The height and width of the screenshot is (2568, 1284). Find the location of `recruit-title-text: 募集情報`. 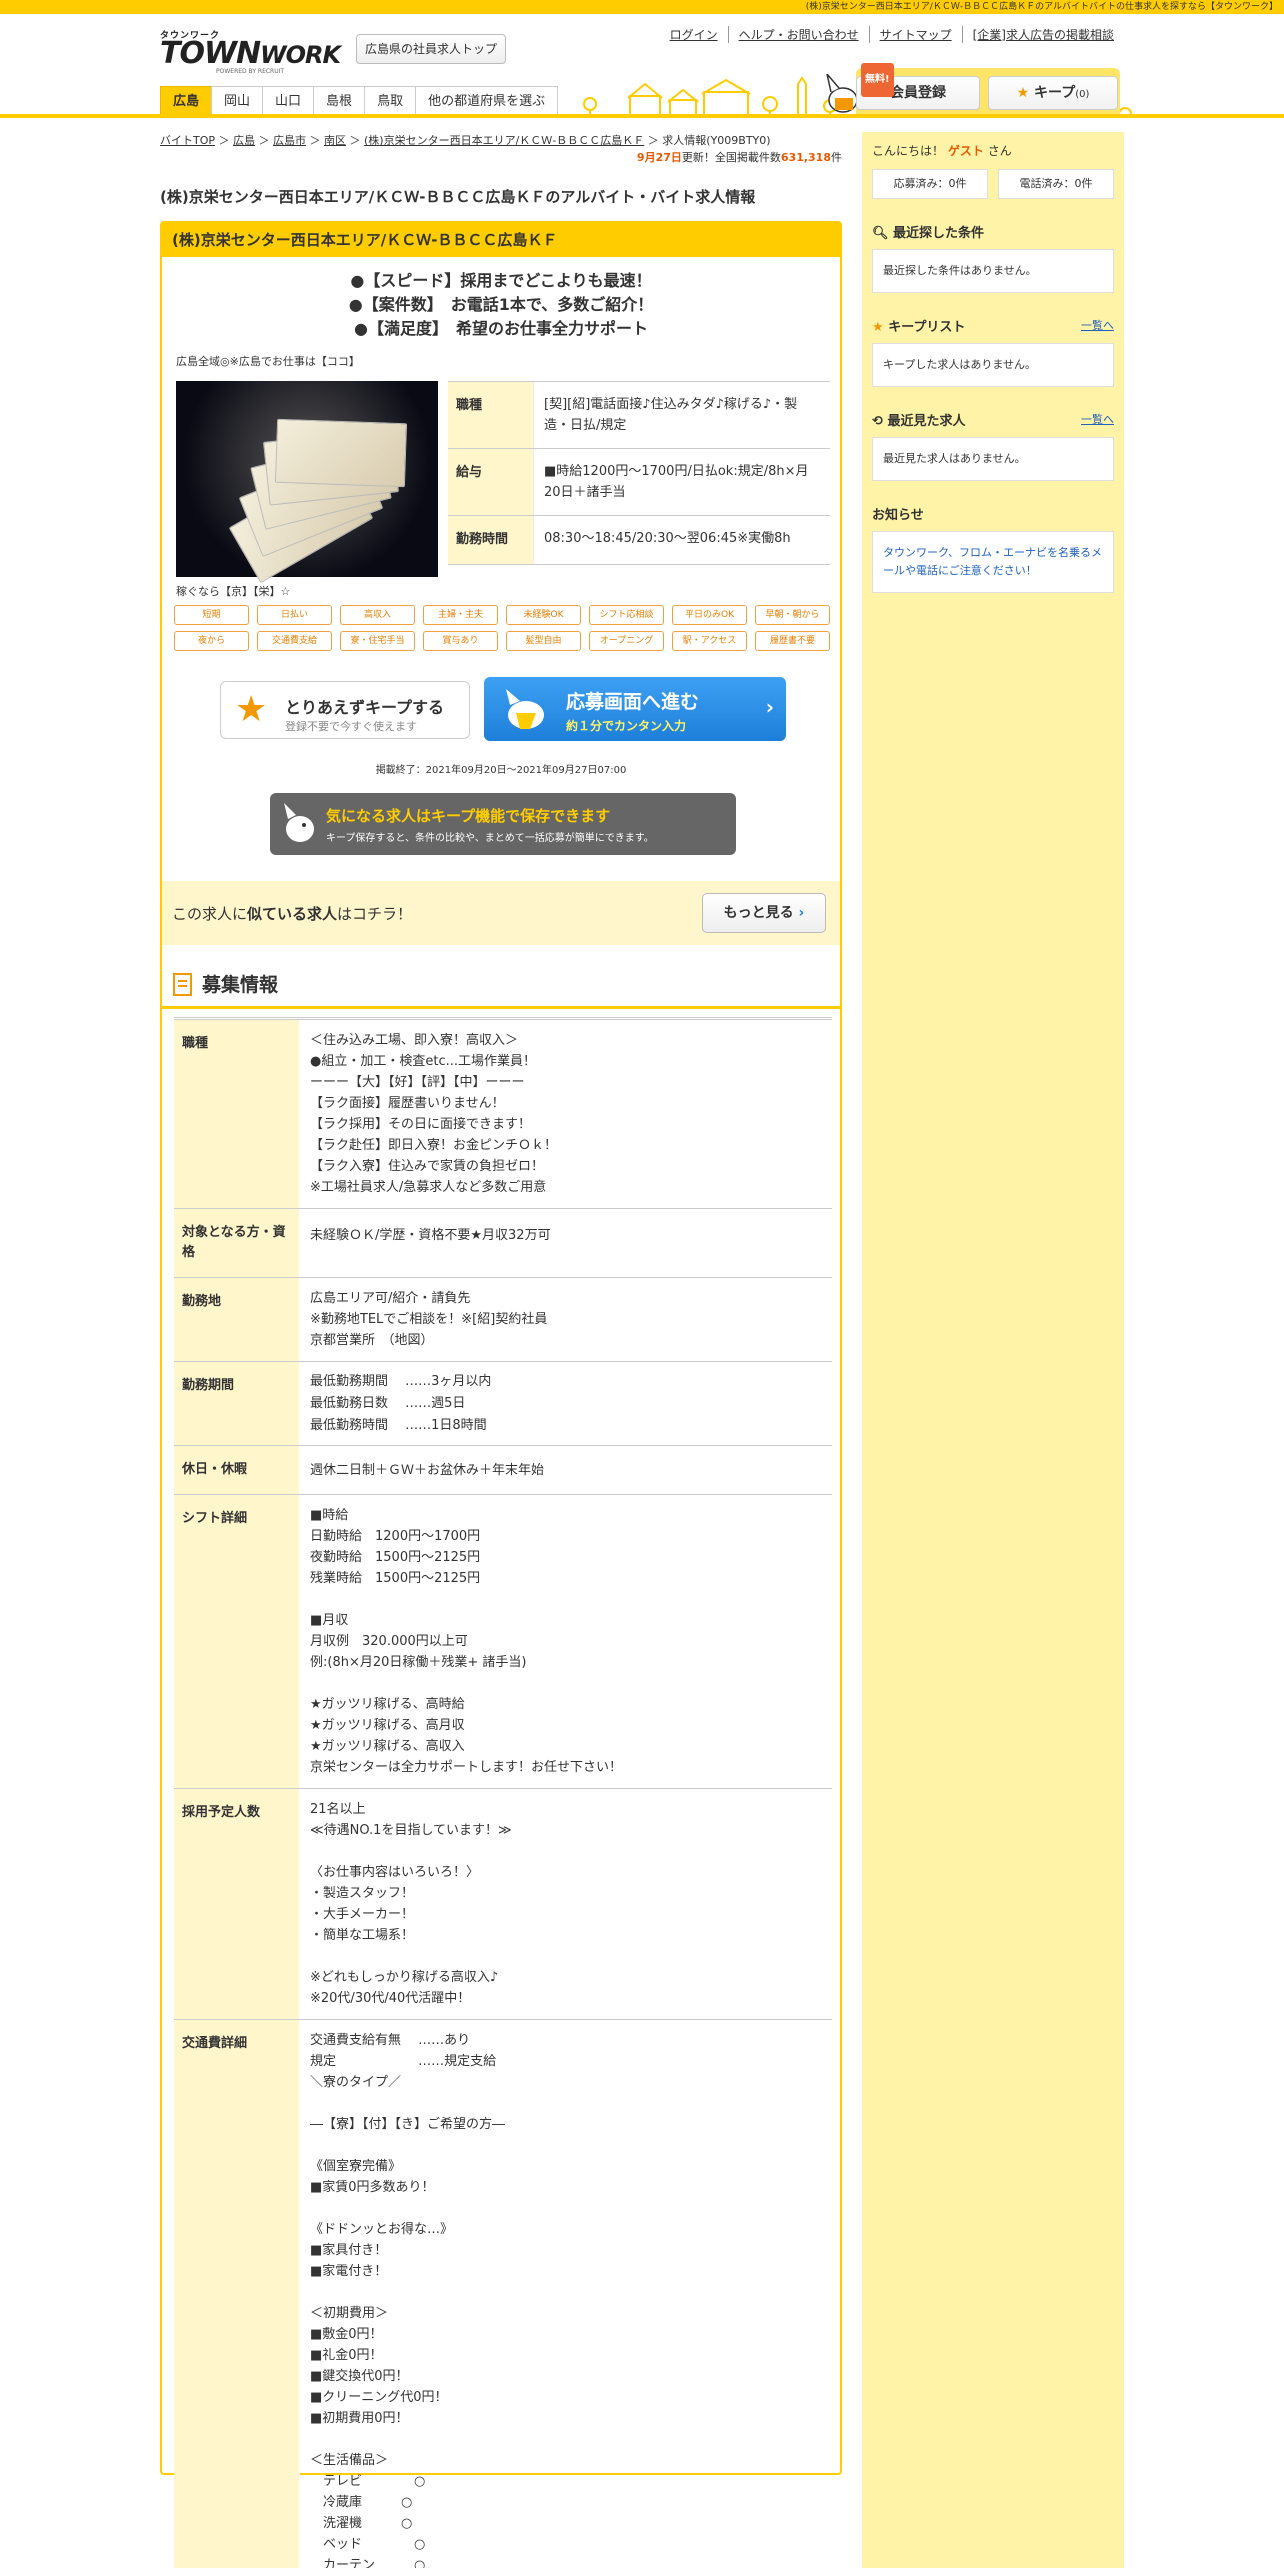

recruit-title-text: 募集情報 is located at coordinates (240, 985).